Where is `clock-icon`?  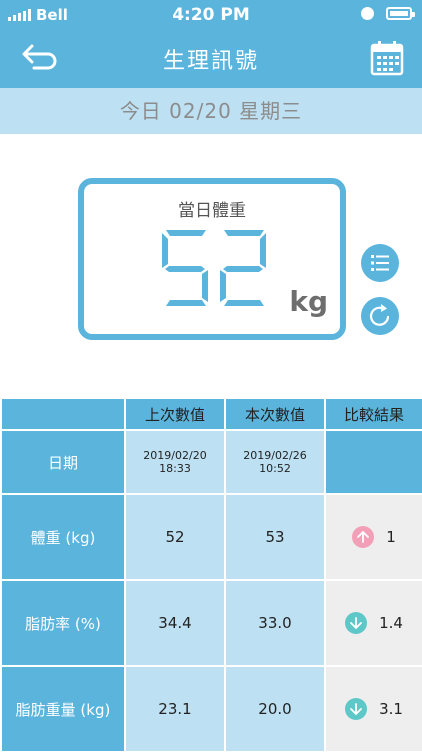 clock-icon is located at coordinates (367, 13).